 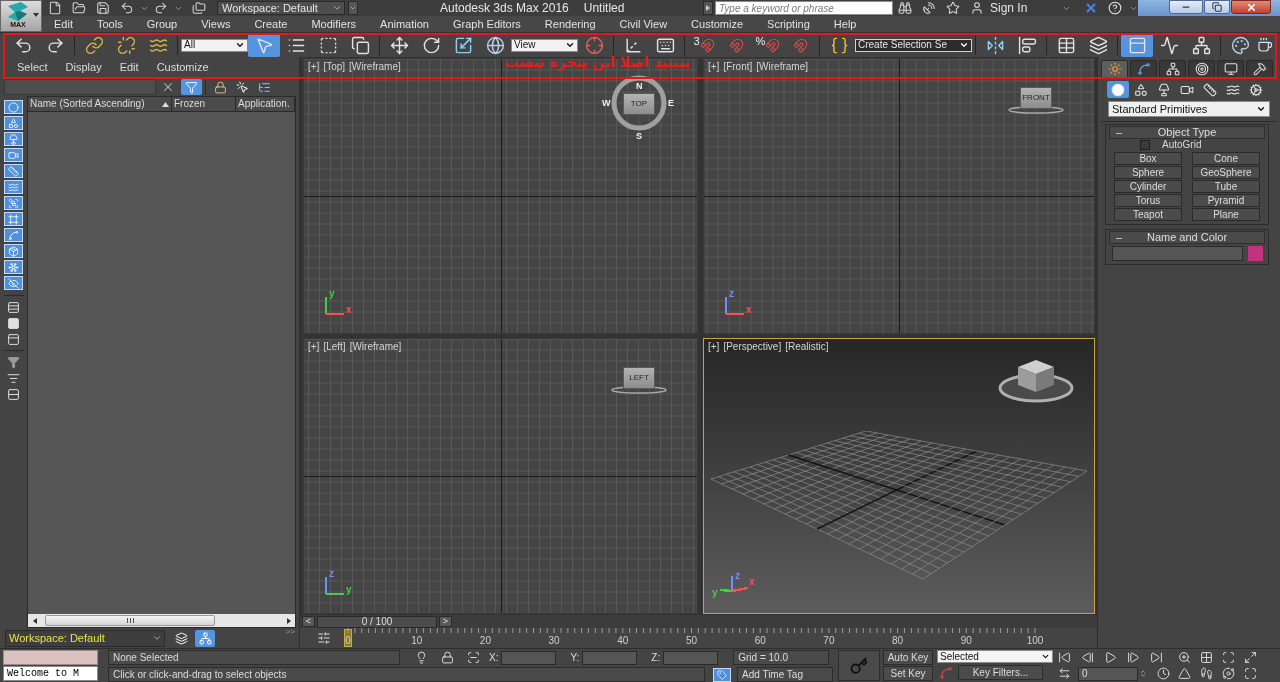 What do you see at coordinates (1027, 45) in the screenshot?
I see `align-icon` at bounding box center [1027, 45].